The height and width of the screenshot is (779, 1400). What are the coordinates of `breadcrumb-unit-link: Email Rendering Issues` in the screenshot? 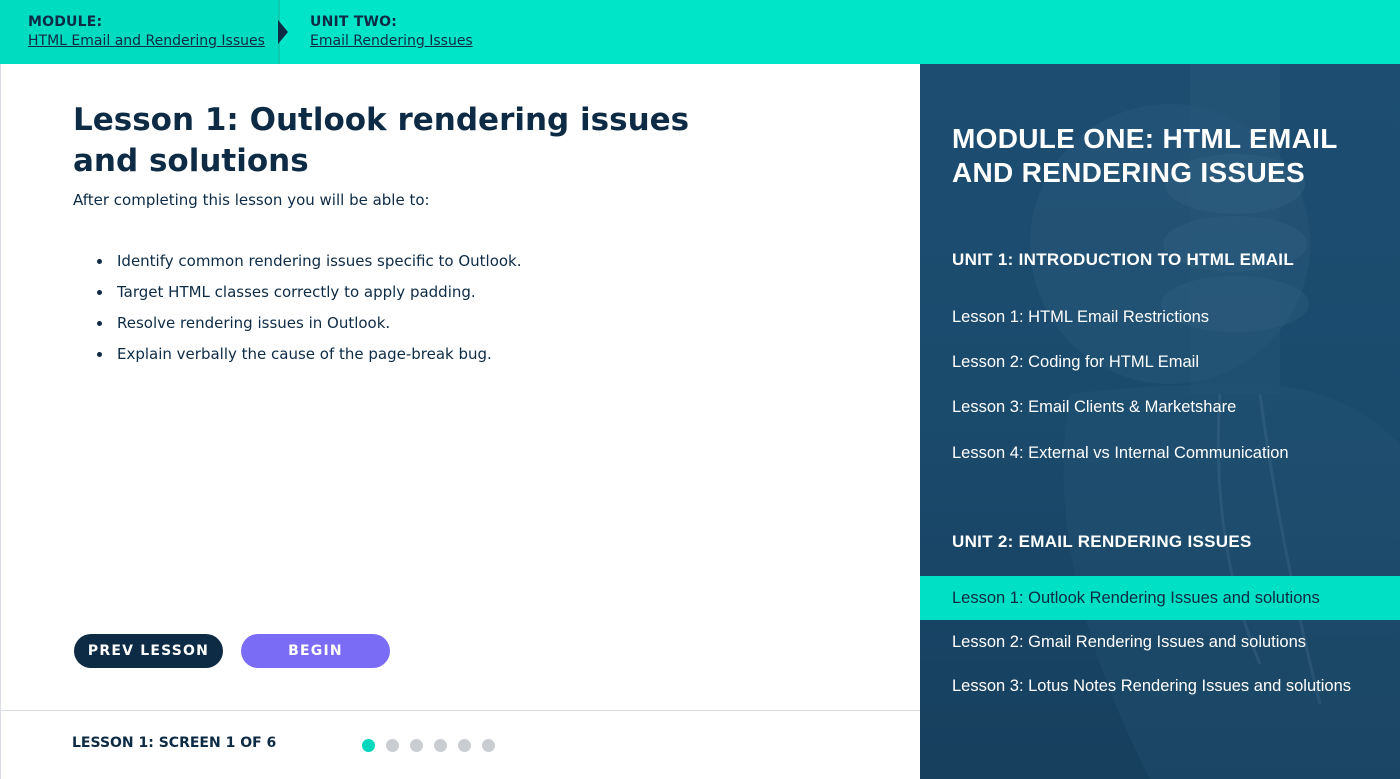 It's located at (391, 41).